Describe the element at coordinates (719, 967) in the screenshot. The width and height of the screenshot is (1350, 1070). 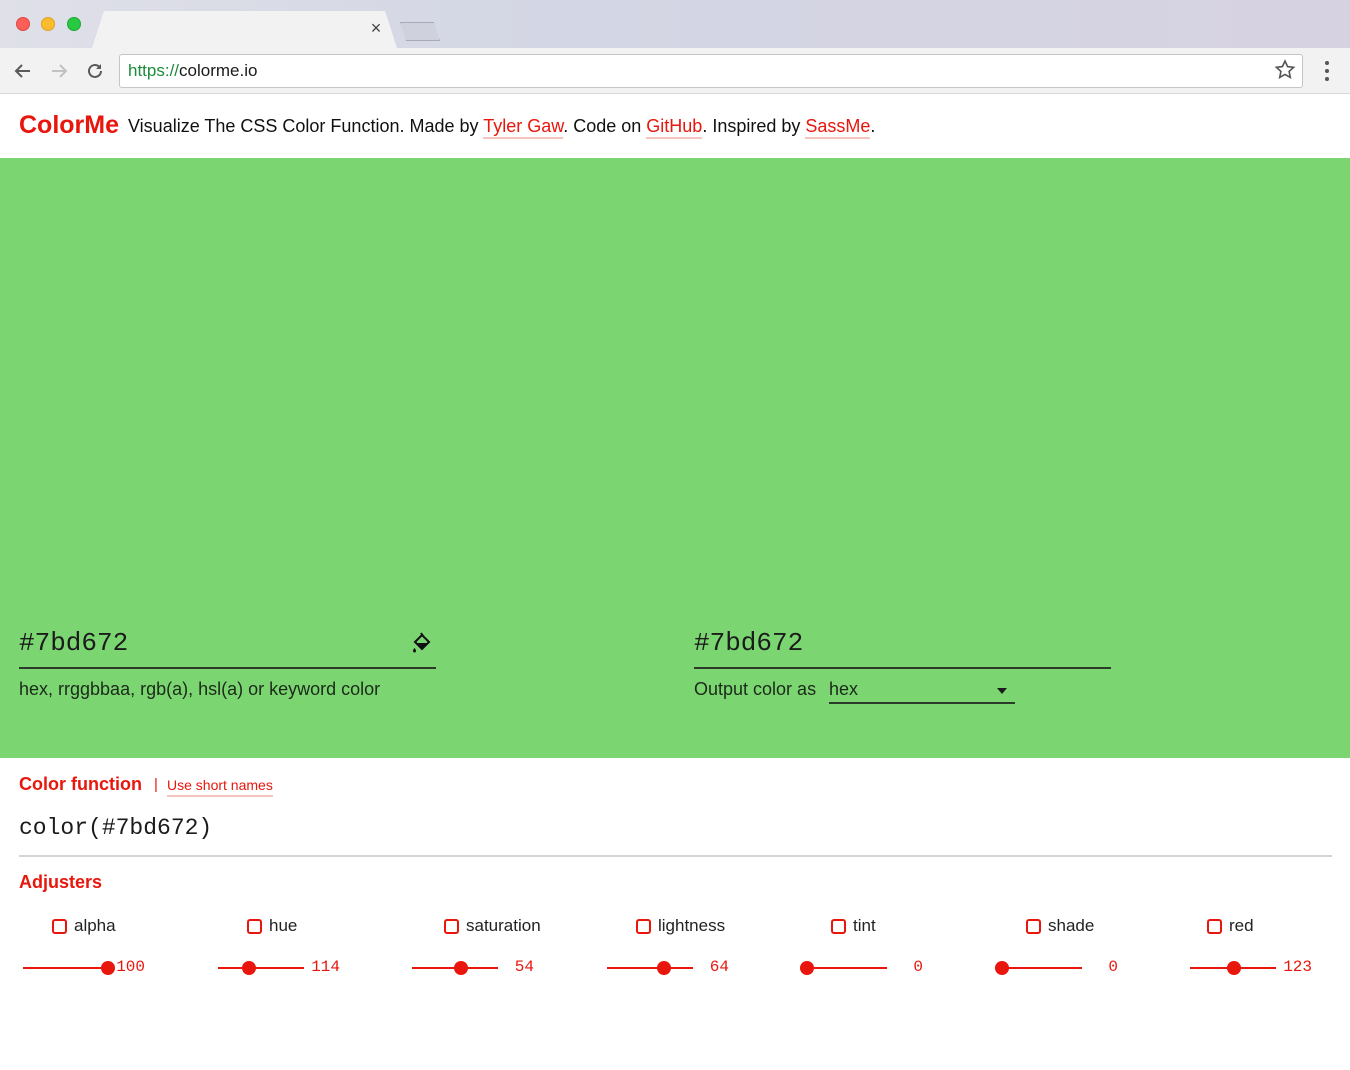
I see `adjuster-value: 64` at that location.